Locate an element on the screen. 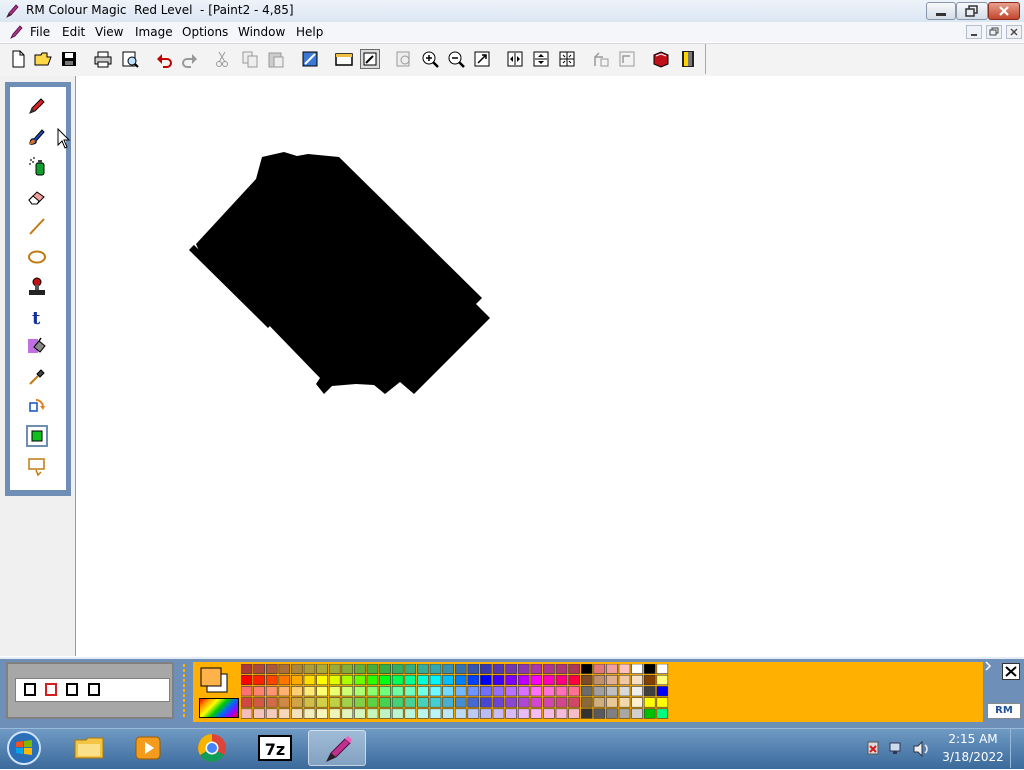 Image resolution: width=1024 pixels, height=770 pixels. network-icon is located at coordinates (895, 748).